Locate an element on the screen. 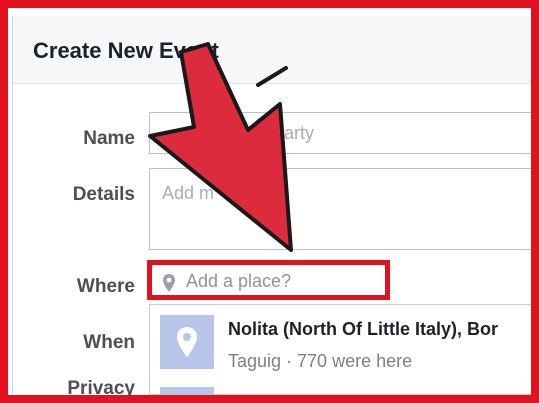 The image size is (539, 403). place-suggestion-thumbnail is located at coordinates (187, 342).